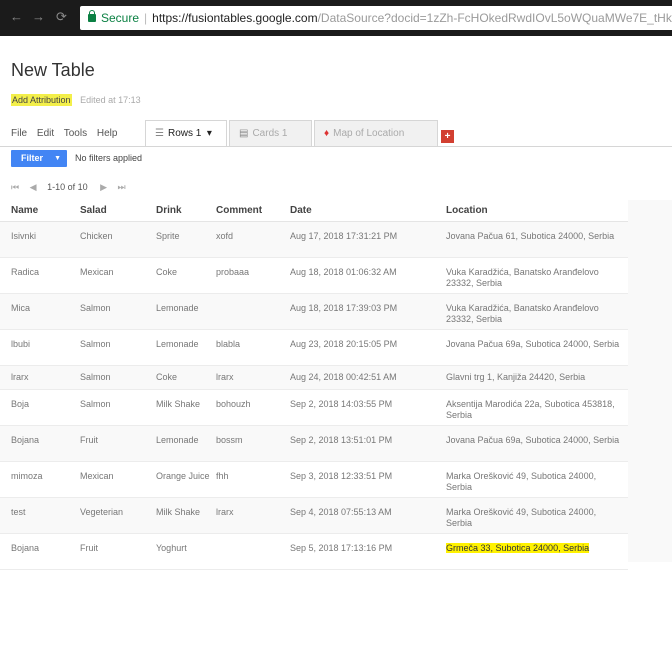 The image size is (672, 663). I want to click on column-header-drink: Drink, so click(184, 210).